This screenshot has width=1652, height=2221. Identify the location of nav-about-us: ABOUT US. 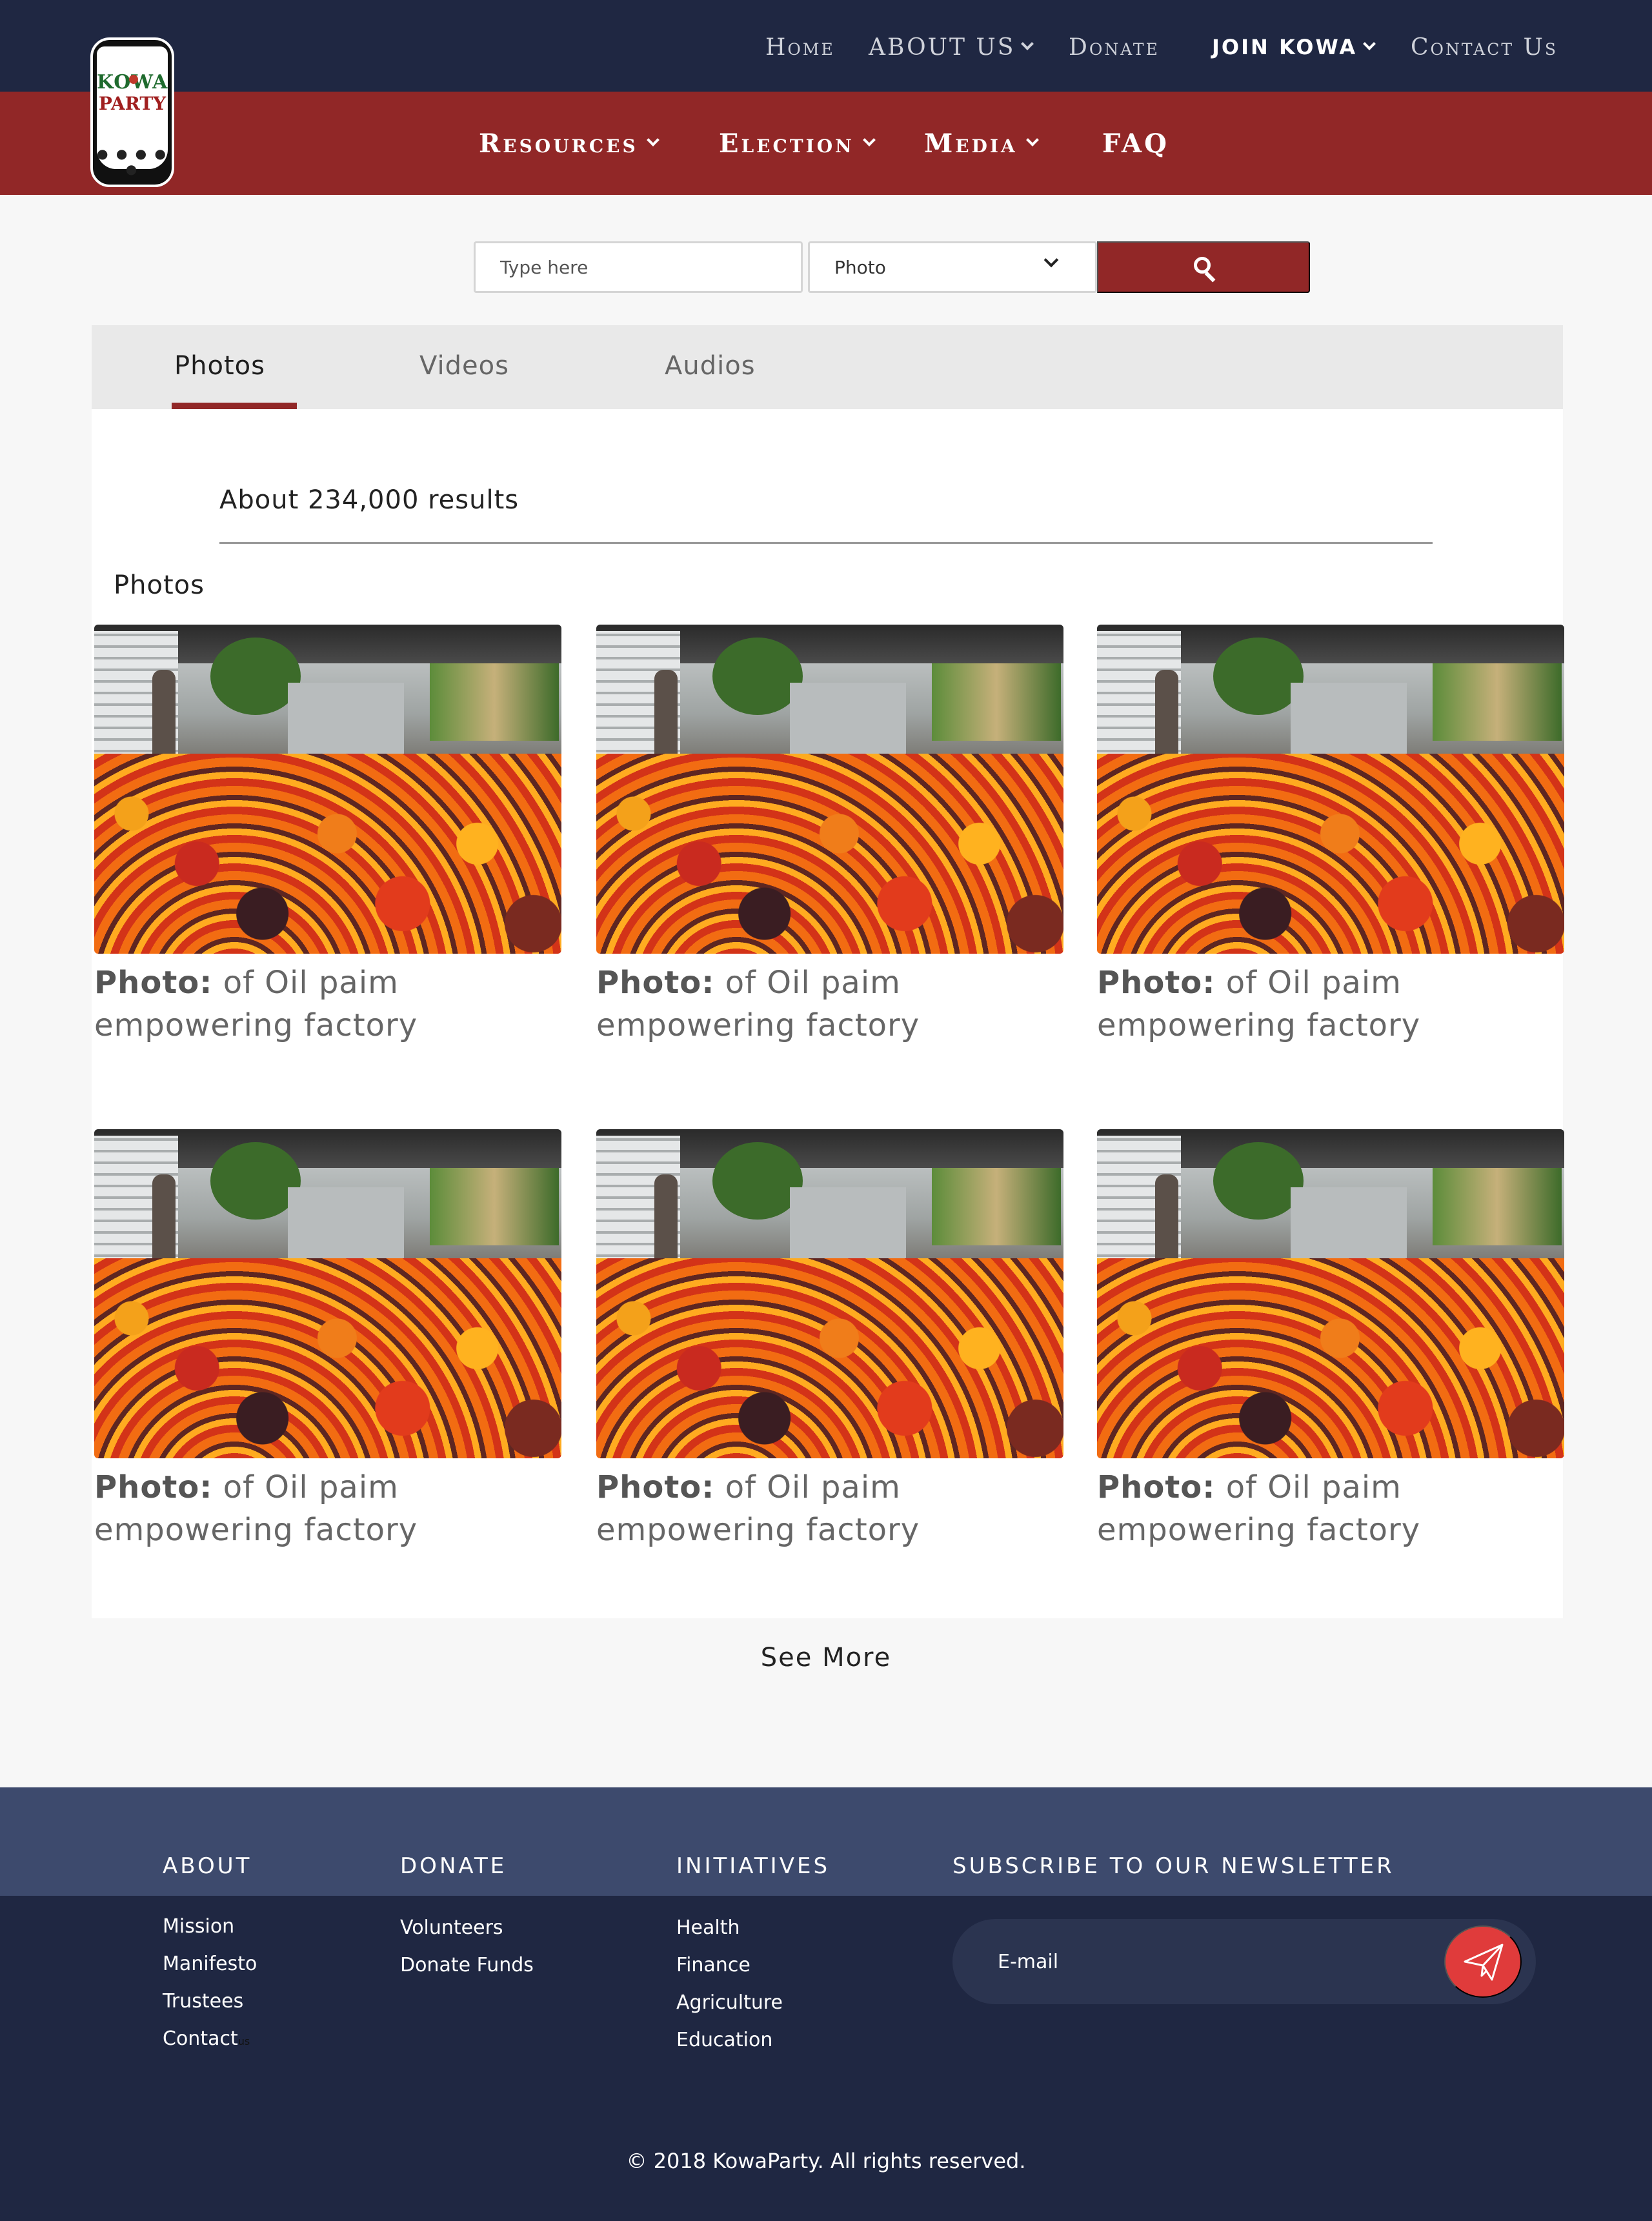
(951, 47).